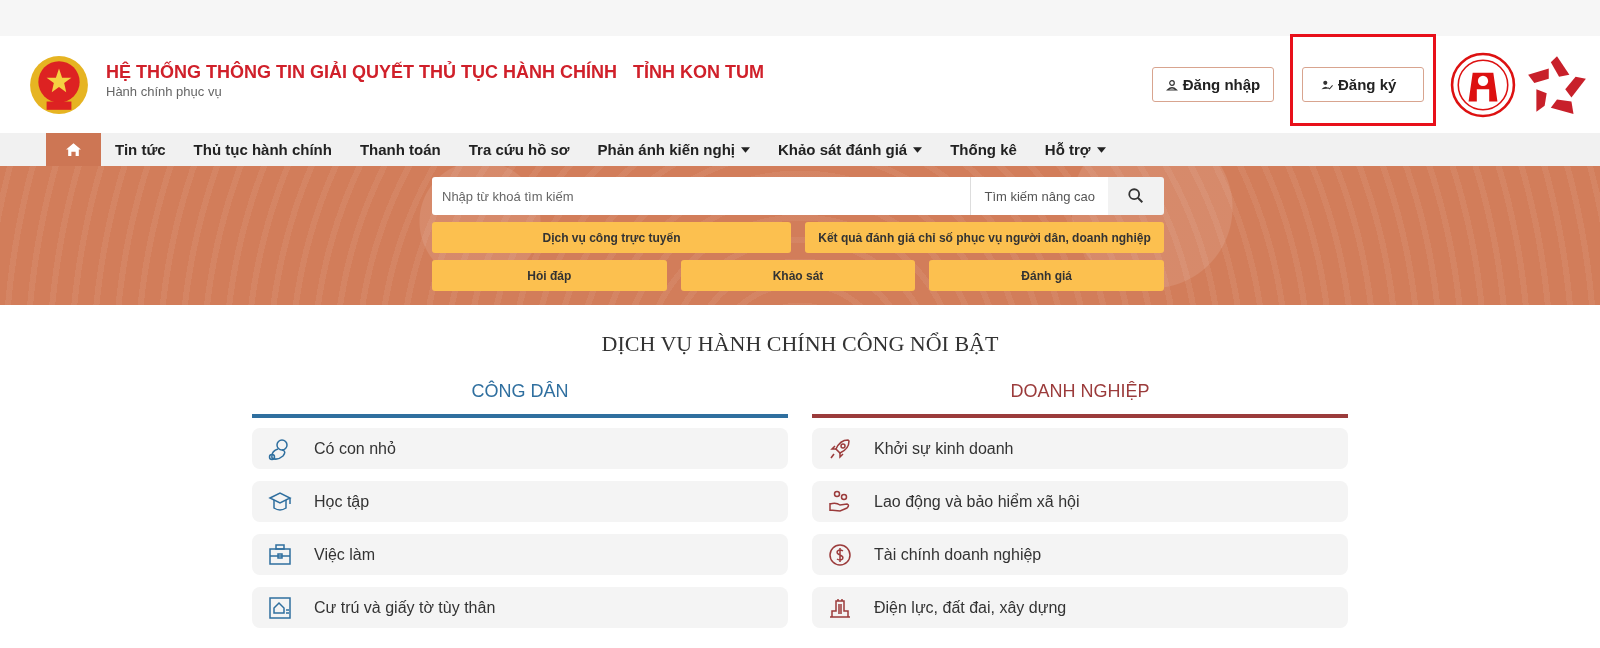 The width and height of the screenshot is (1600, 648). Describe the element at coordinates (361, 72) in the screenshot. I see `site-title: HỆ THỐNG THÔNG TIN GIẢI QUYẾT THỦ TỤC HÀNH CHÍNH` at that location.